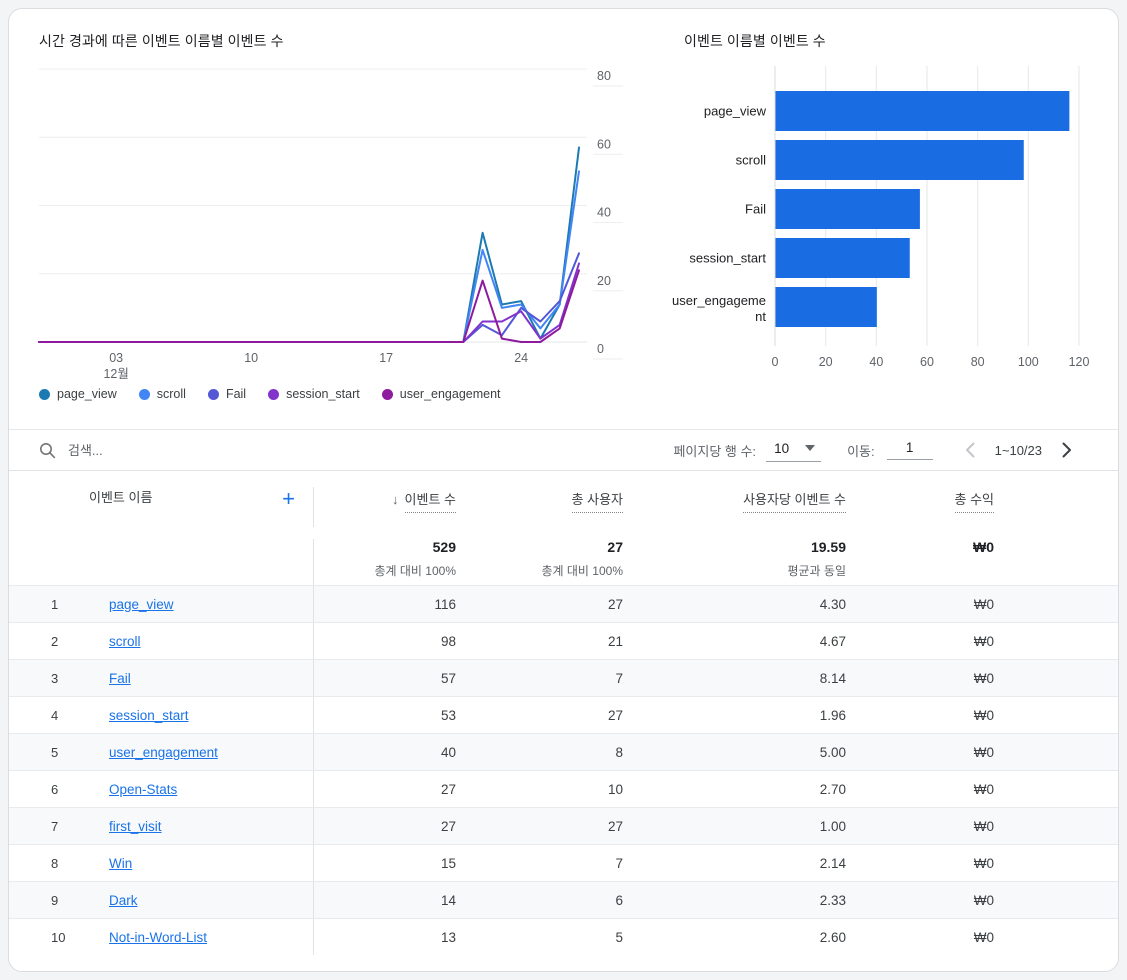 The image size is (1127, 980). I want to click on goto-page: 이동:, so click(890, 450).